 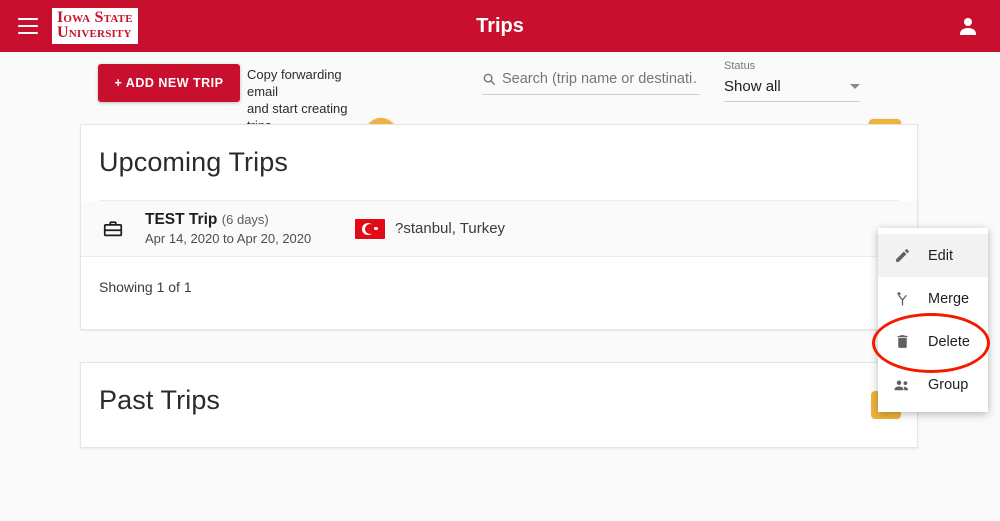 I want to click on chevron-down-icon, so click(x=855, y=86).